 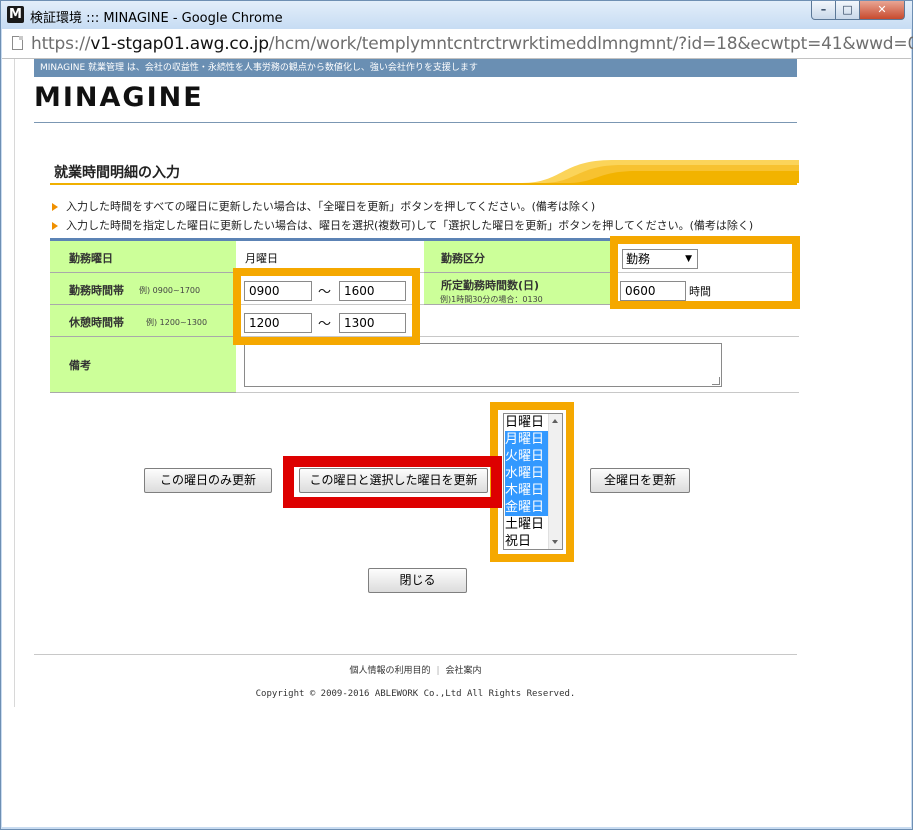 I want to click on scroll-down-arrow-icon, so click(x=555, y=542).